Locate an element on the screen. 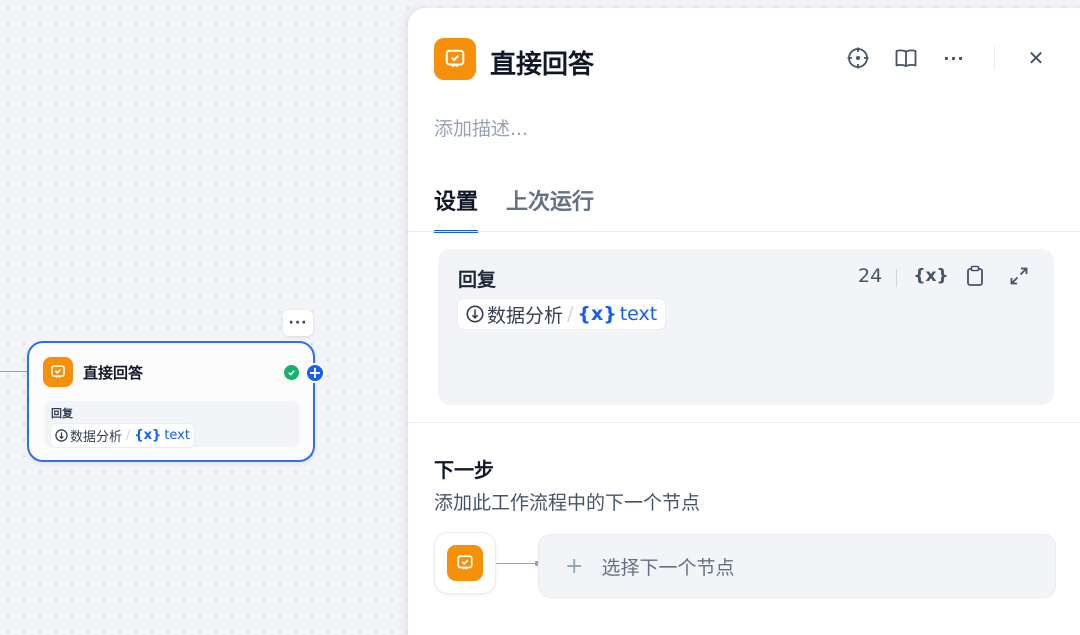 This screenshot has width=1080, height=635. current-node-thumbnail is located at coordinates (465, 563).